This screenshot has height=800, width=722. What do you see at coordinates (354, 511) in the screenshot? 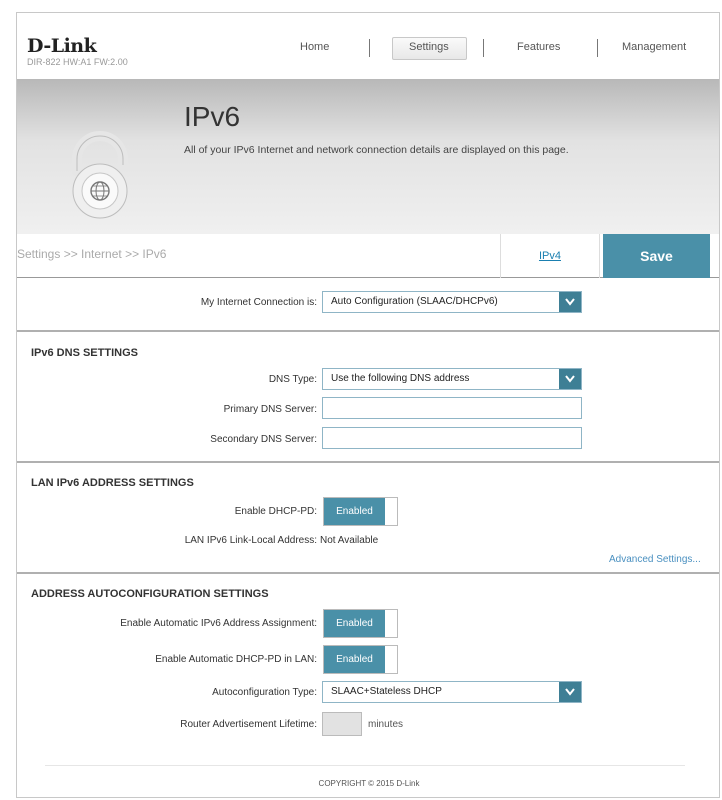
I see `dhcp-pd-toggle-state: Enabled` at bounding box center [354, 511].